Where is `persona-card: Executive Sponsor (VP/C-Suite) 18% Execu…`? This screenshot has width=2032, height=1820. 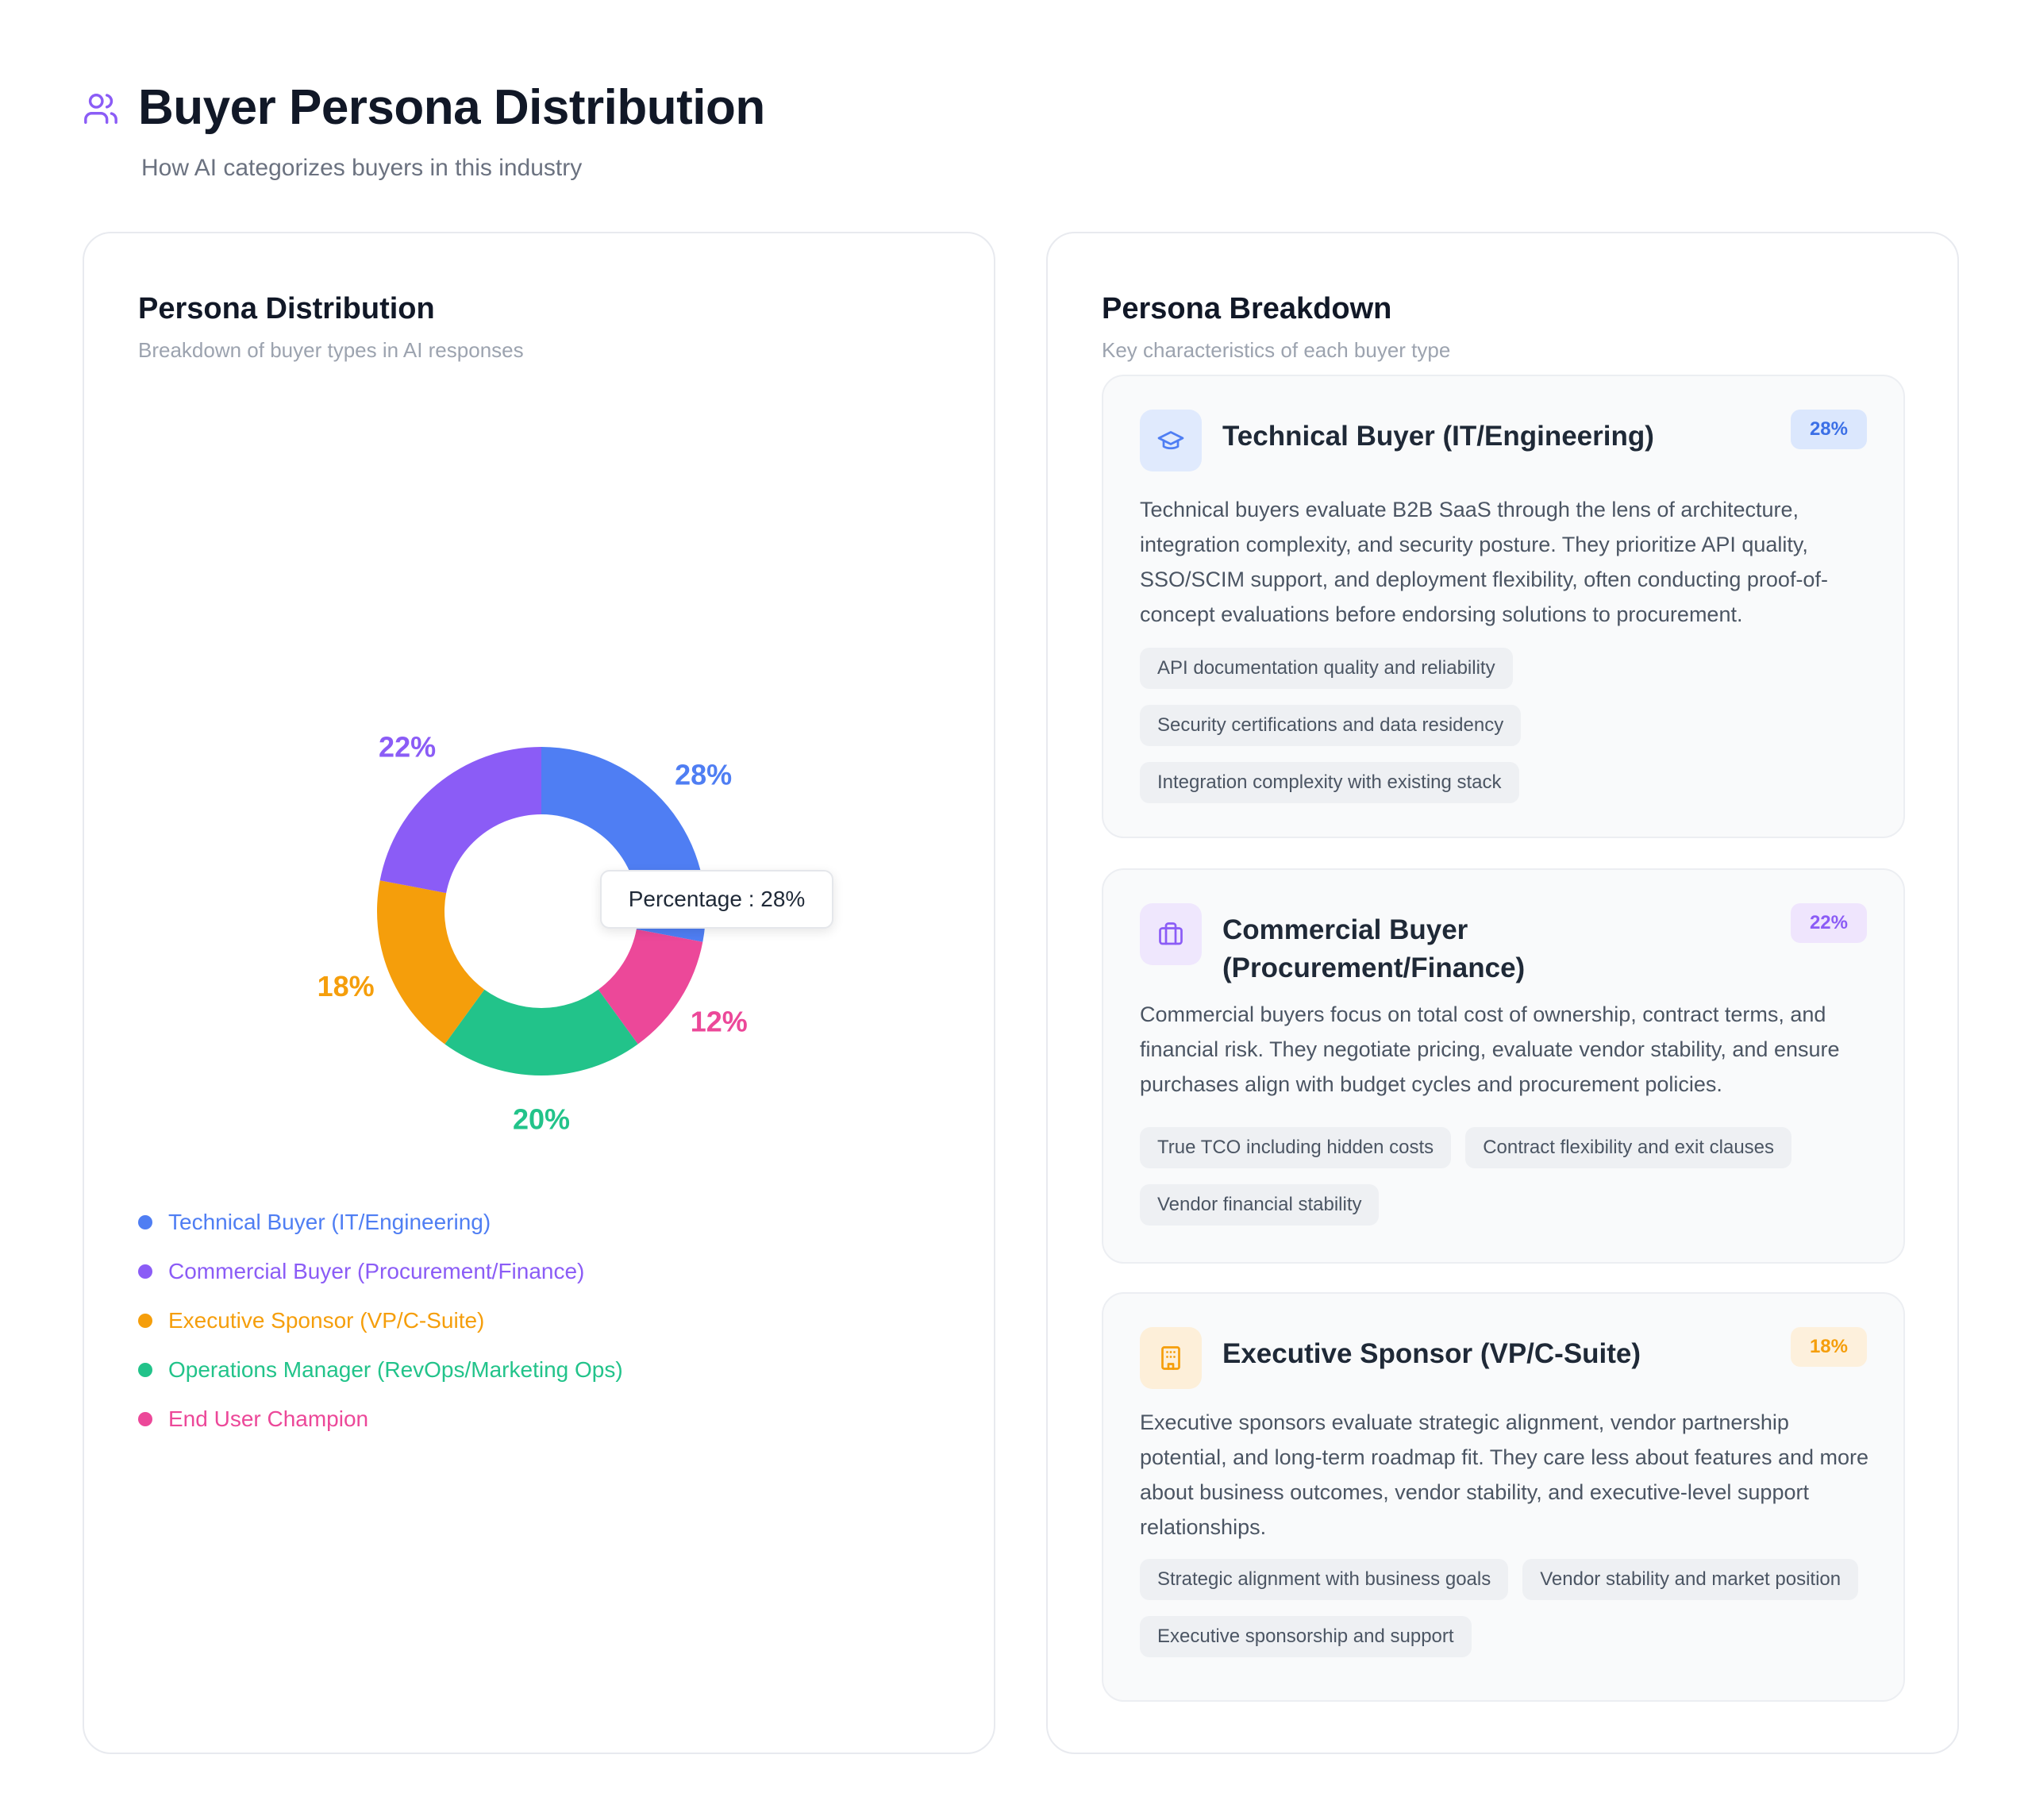
persona-card: Executive Sponsor (VP/C-Suite) 18% Execu… is located at coordinates (1503, 1497).